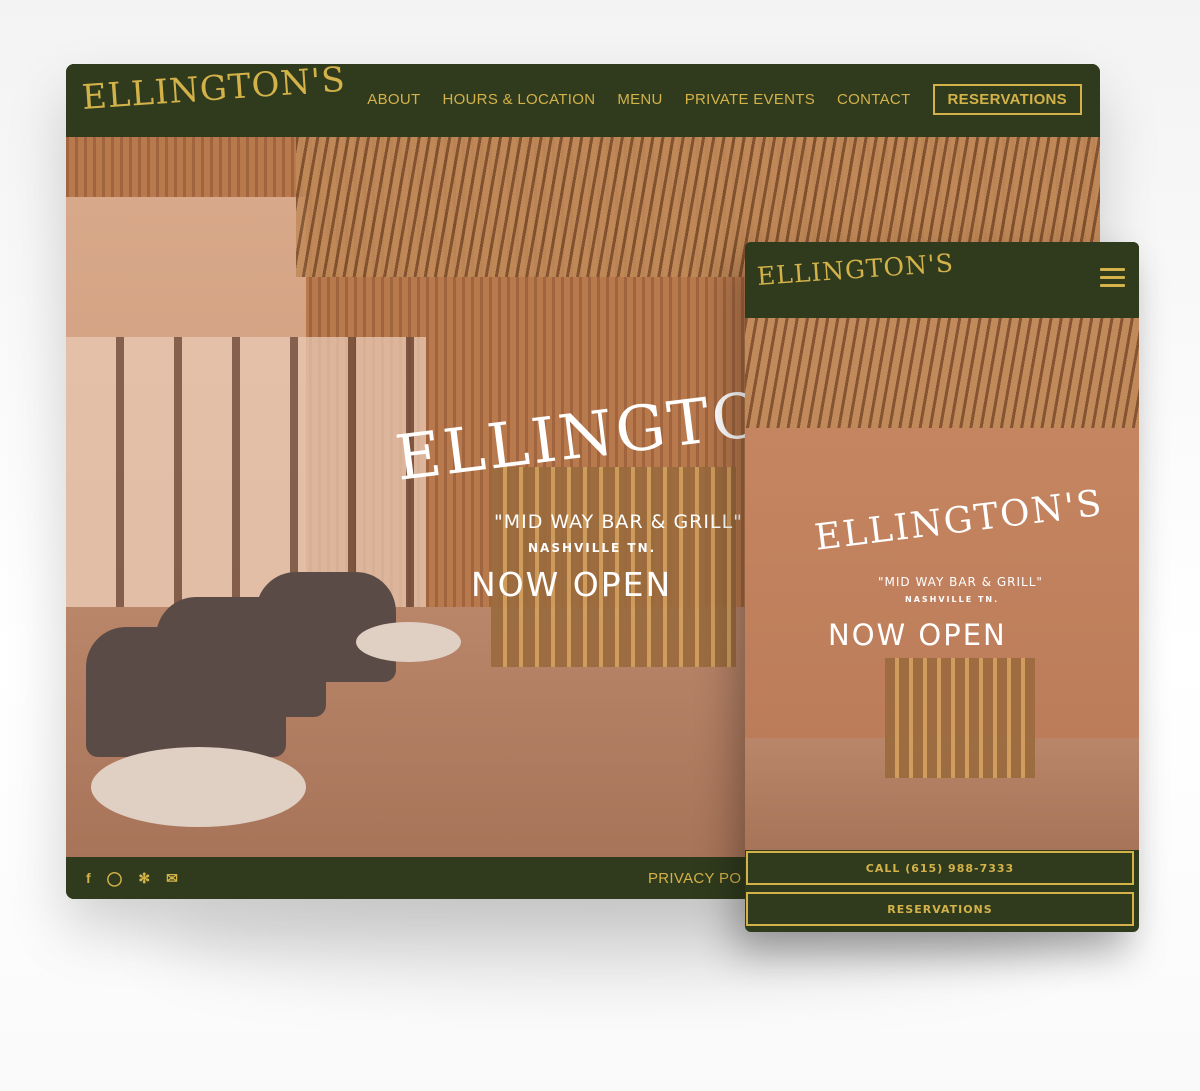  What do you see at coordinates (940, 868) in the screenshot?
I see `call-button: CALL (615) 988-7333` at bounding box center [940, 868].